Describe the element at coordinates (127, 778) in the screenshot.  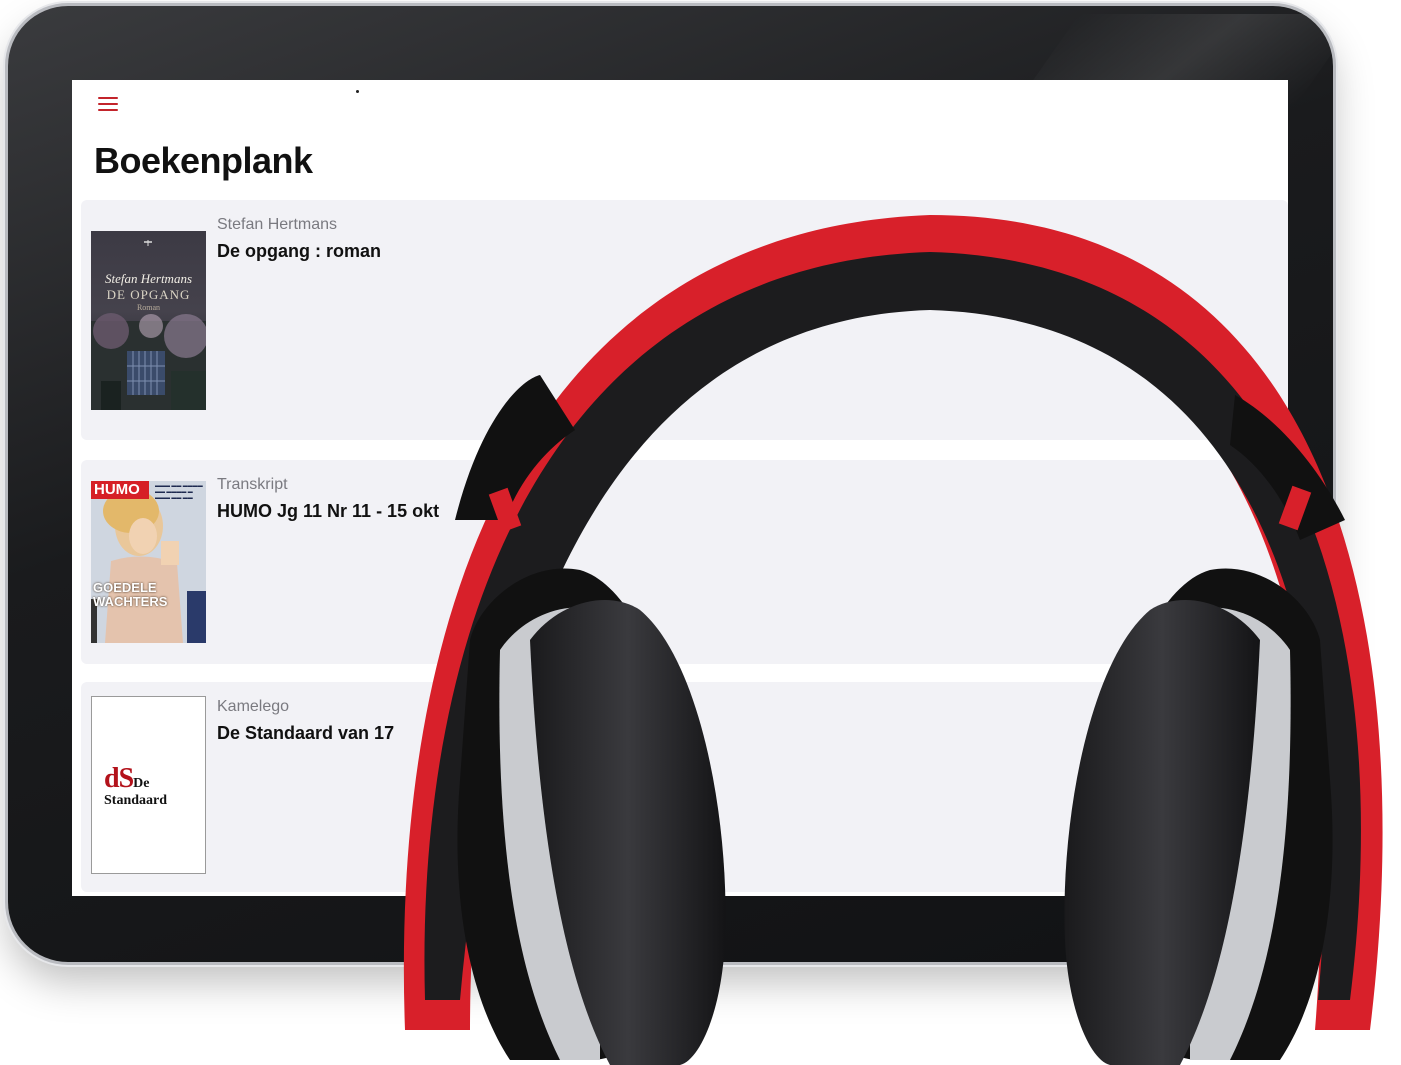
I see `de-standaard-logo: dSDe` at that location.